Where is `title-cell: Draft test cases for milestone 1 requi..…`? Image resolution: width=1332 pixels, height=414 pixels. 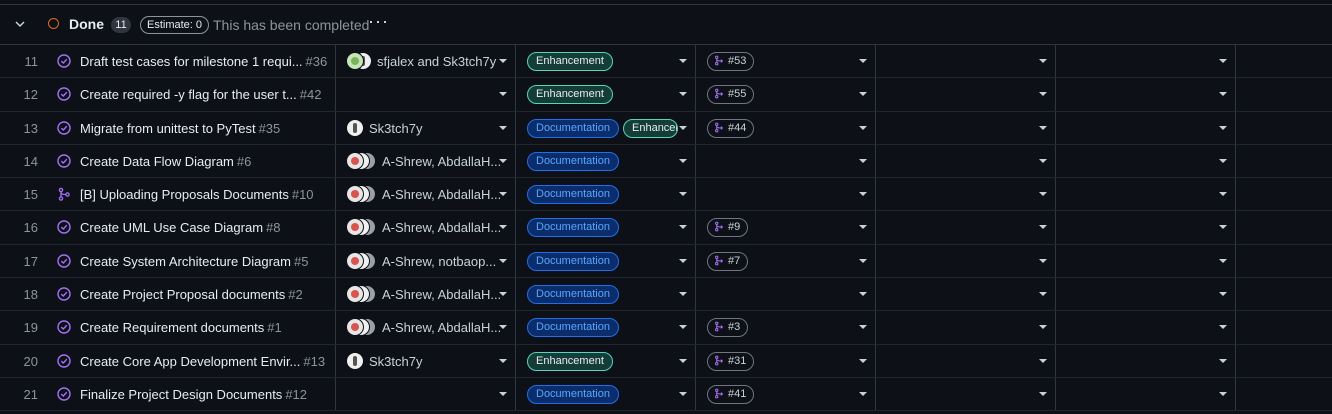 title-cell: Draft test cases for milestone 1 requi..… is located at coordinates (192, 61).